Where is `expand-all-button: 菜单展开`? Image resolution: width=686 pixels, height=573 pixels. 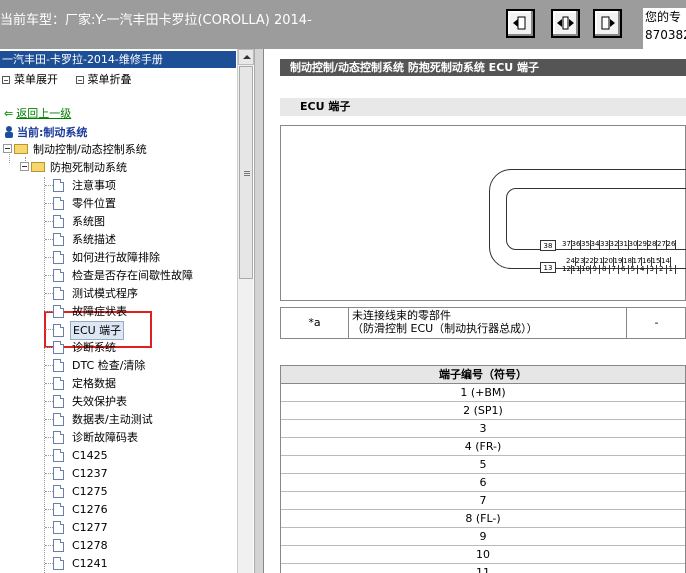
expand-all-button: 菜单展开 is located at coordinates (37, 79).